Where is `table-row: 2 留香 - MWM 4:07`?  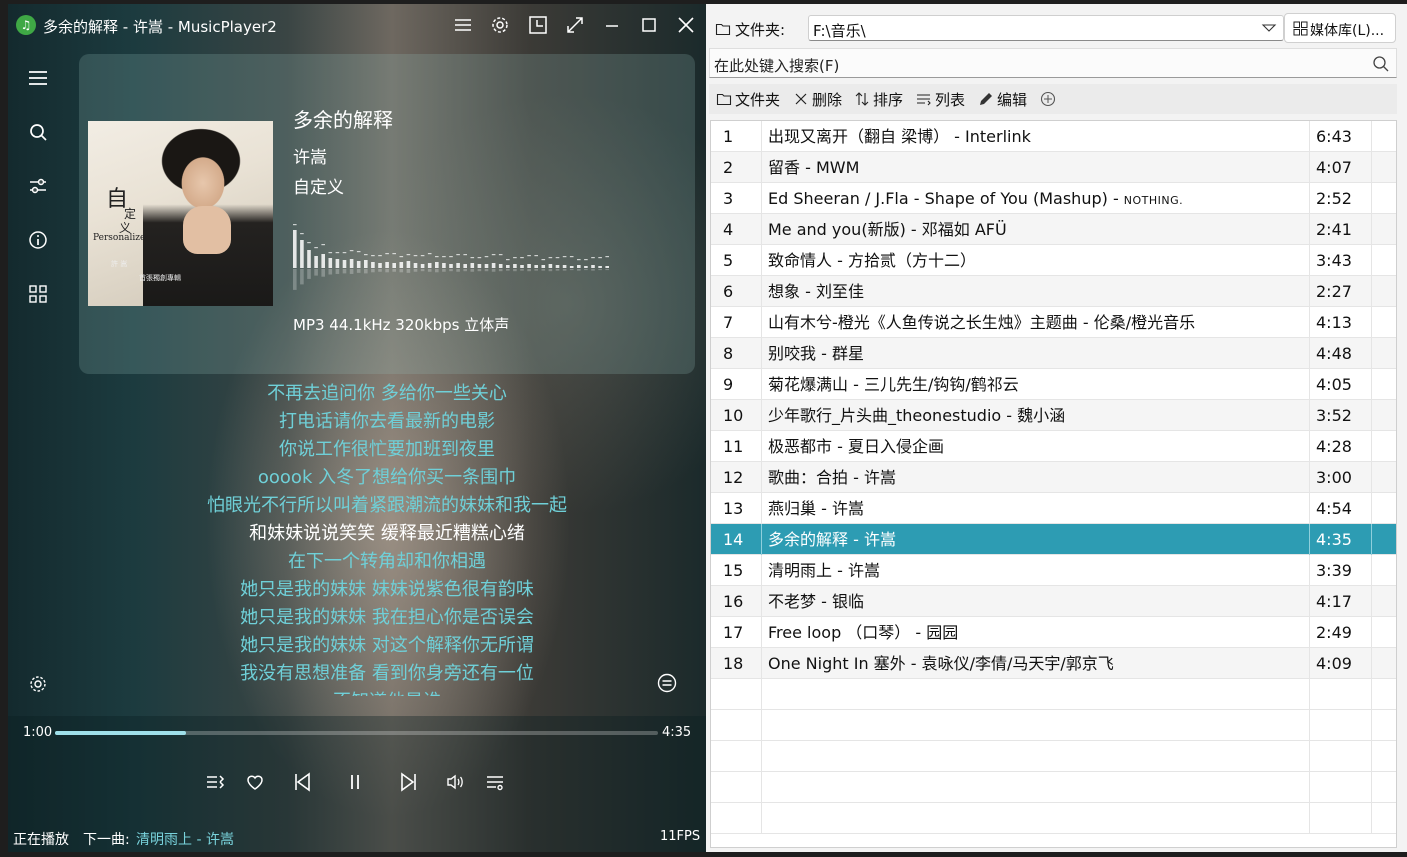
table-row: 2 留香 - MWM 4:07 is located at coordinates (1053, 167).